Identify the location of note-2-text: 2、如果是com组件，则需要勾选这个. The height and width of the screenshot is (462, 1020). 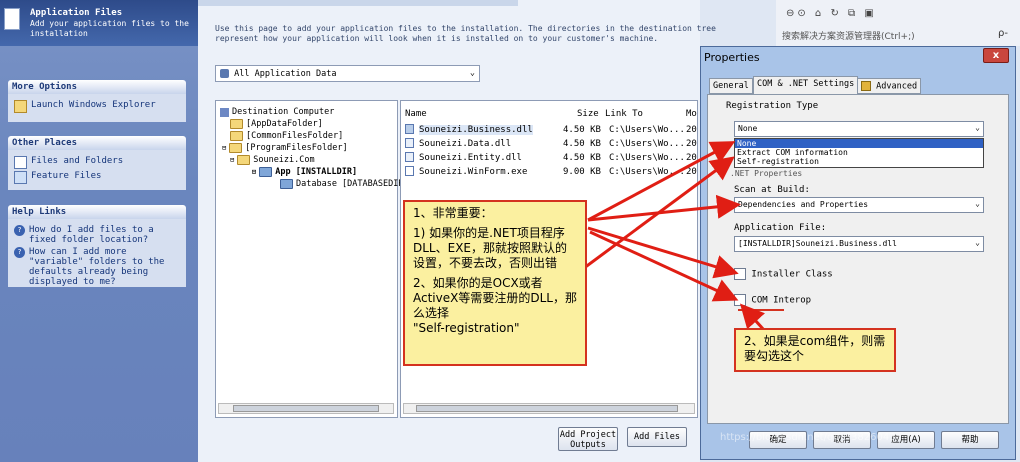
(815, 348).